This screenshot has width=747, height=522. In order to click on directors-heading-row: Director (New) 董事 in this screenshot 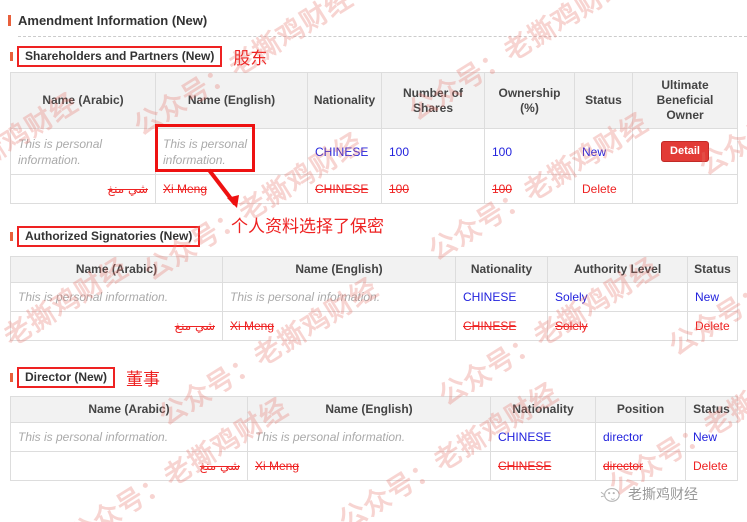, I will do `click(85, 377)`.